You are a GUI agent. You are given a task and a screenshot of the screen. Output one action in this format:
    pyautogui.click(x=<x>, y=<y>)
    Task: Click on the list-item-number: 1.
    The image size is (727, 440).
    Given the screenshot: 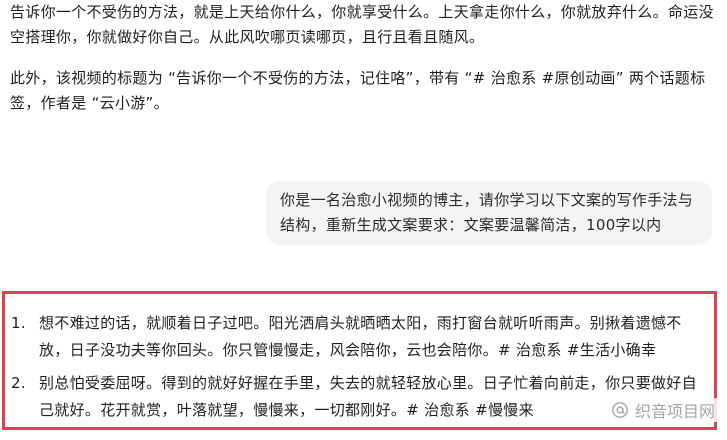 What is the action you would take?
    pyautogui.click(x=18, y=323)
    